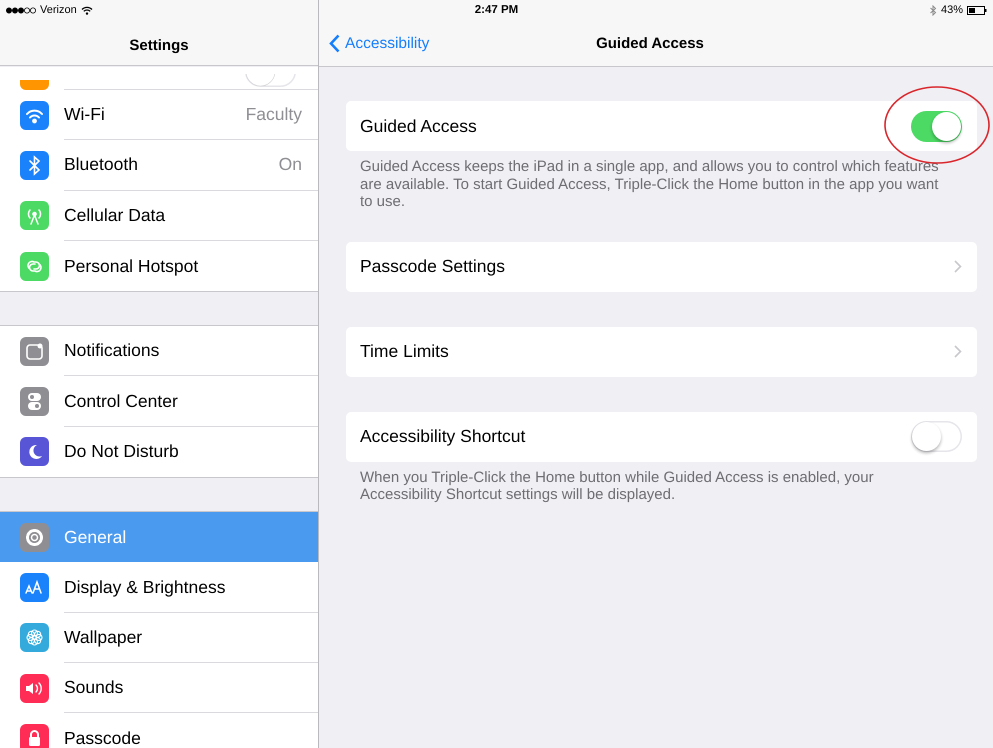 This screenshot has height=748, width=993. Describe the element at coordinates (334, 43) in the screenshot. I see `chevron-left-icon` at that location.